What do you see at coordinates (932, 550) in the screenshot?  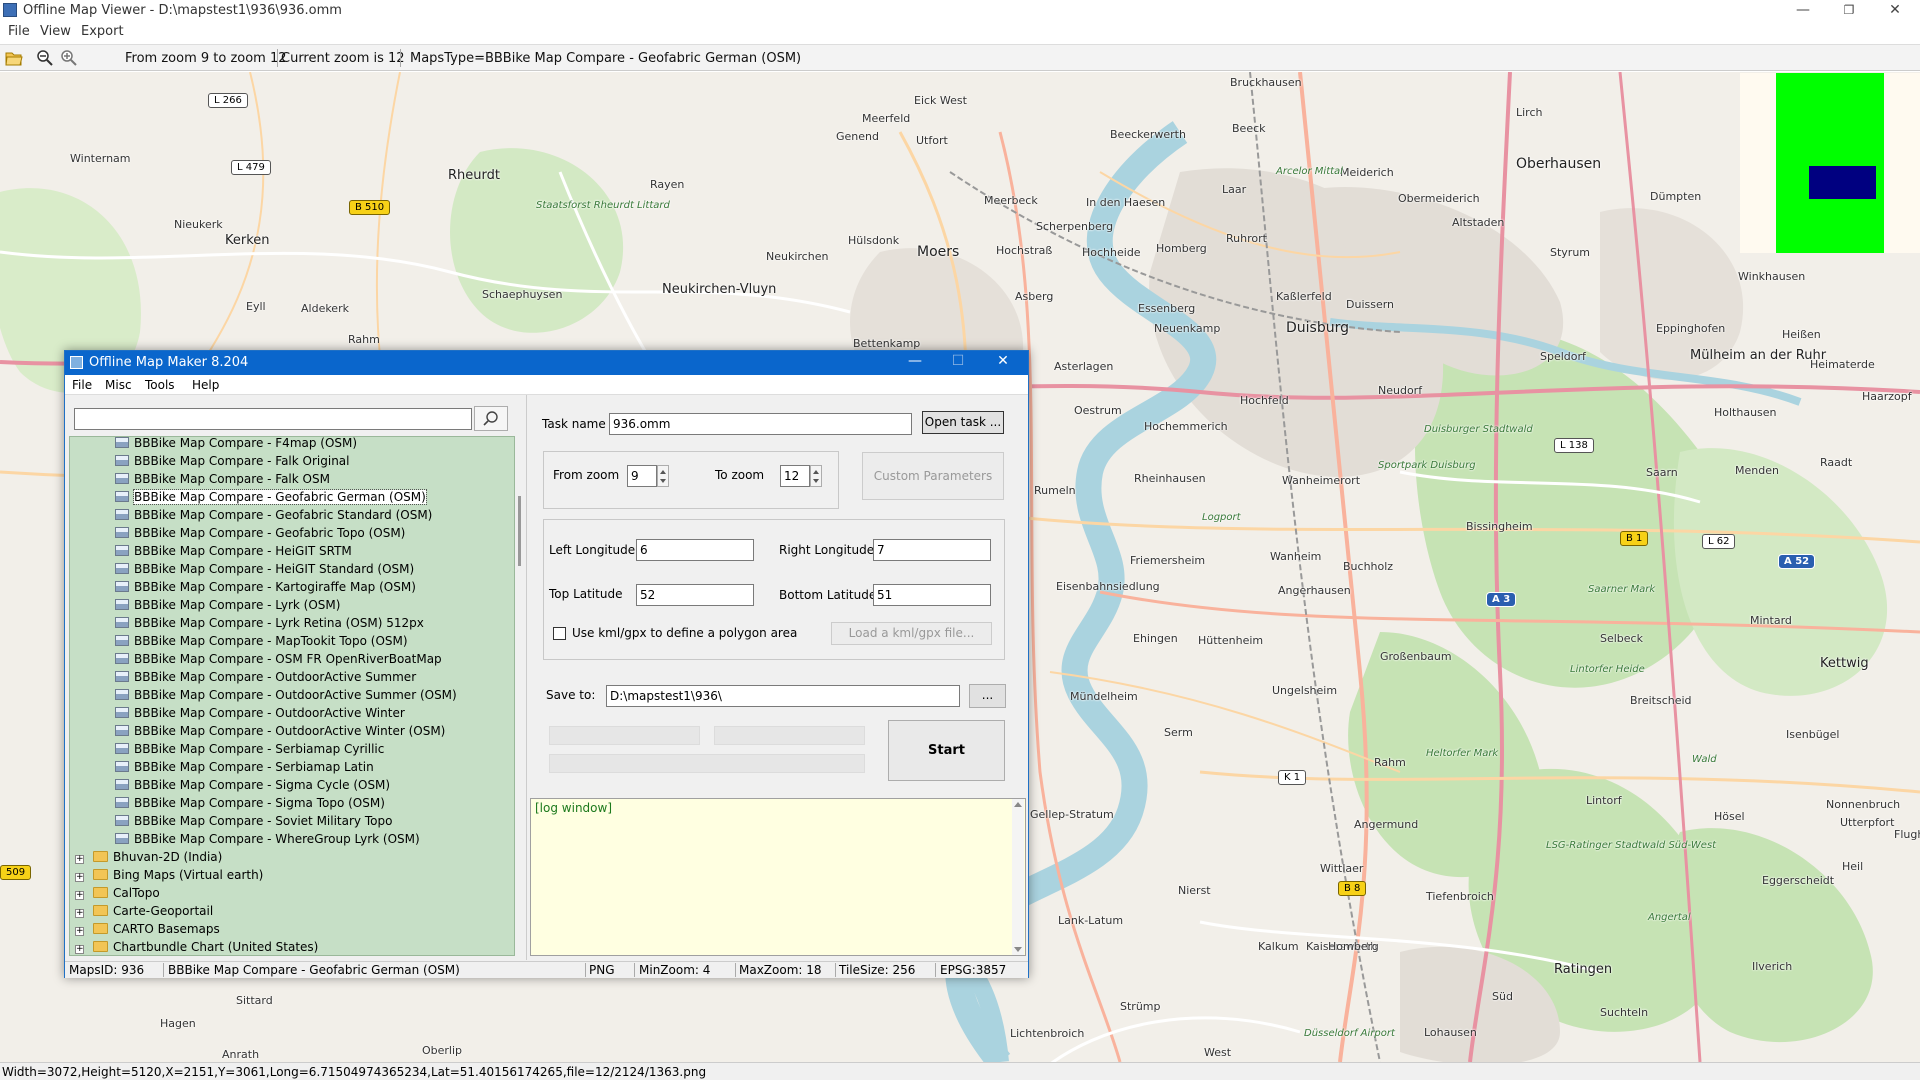 I see `right-longitude-input: 7` at bounding box center [932, 550].